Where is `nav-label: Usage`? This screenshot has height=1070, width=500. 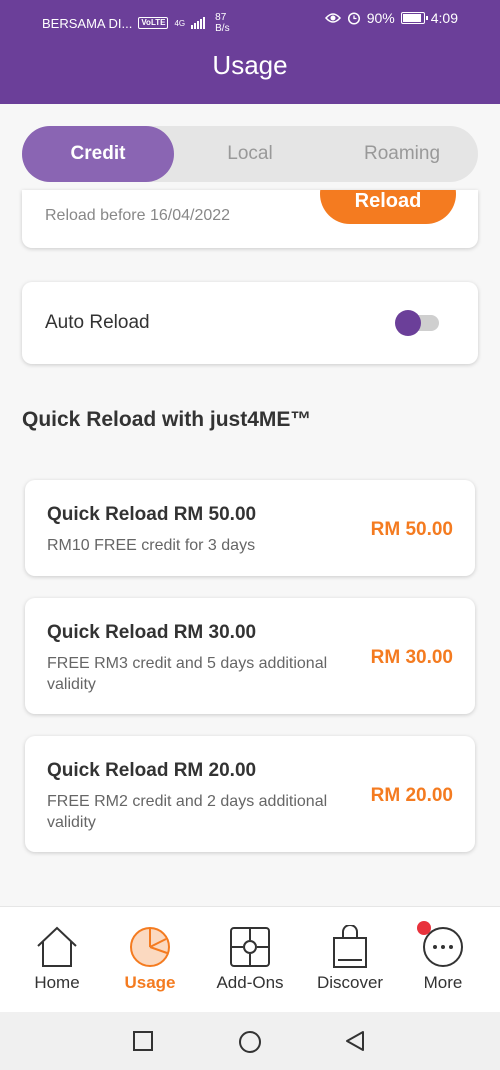 nav-label: Usage is located at coordinates (150, 982).